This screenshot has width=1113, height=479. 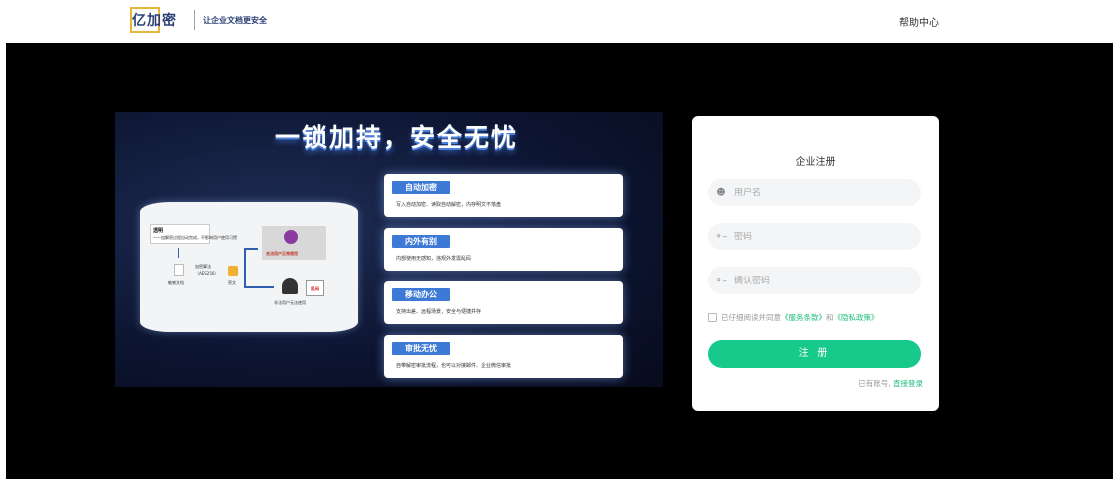 What do you see at coordinates (919, 21) in the screenshot?
I see `help-center-link: 帮助中心` at bounding box center [919, 21].